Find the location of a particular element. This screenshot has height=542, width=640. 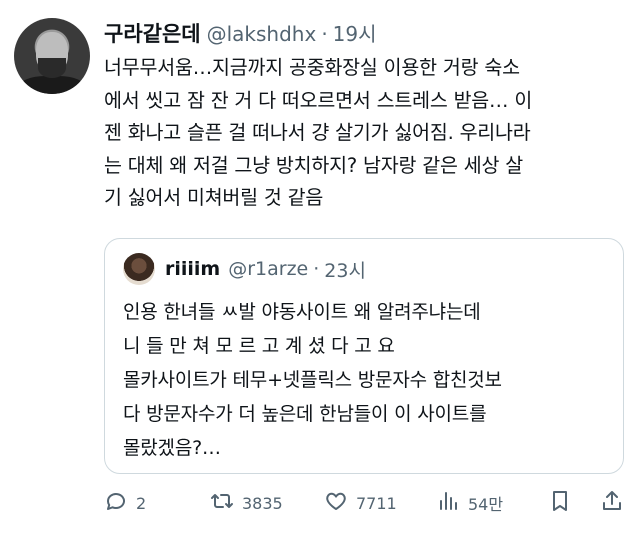

quoted-tweet-header: riiiim @r1arze · 23시 is located at coordinates (265, 269).